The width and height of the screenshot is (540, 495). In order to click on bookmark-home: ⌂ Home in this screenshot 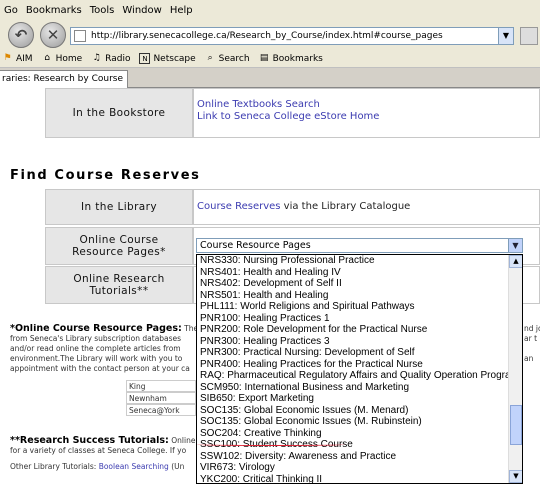, I will do `click(62, 58)`.